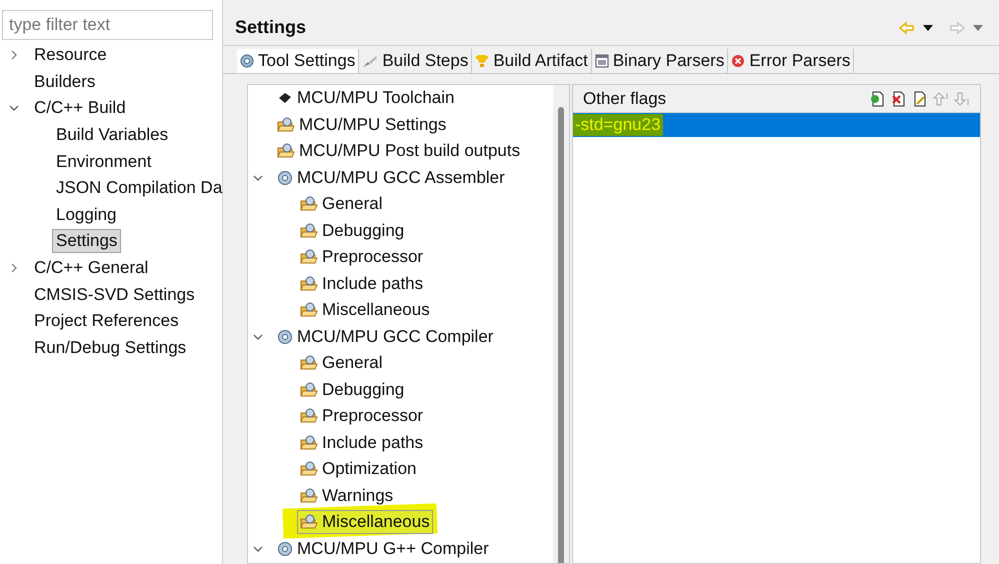  I want to click on nav-item: Builders, so click(65, 82).